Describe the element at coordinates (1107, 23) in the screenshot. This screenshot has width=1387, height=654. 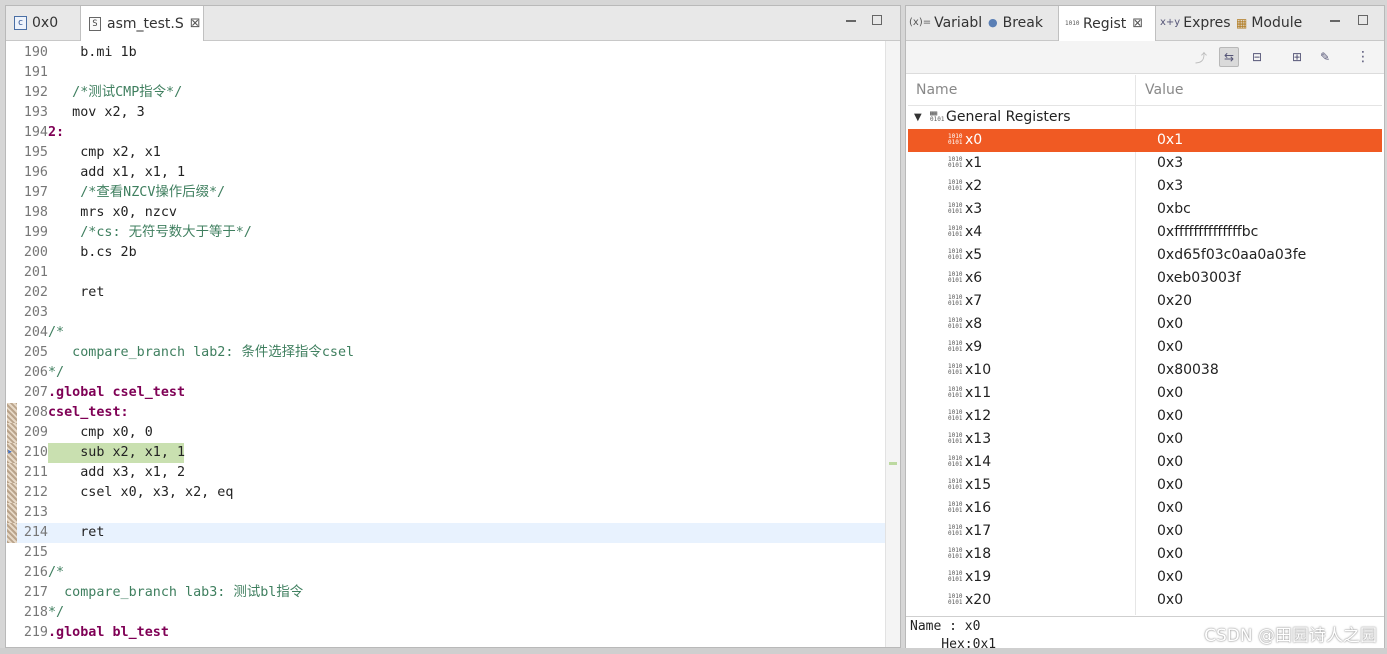
I see `tab-registers: 1010 Regist ⊠` at that location.